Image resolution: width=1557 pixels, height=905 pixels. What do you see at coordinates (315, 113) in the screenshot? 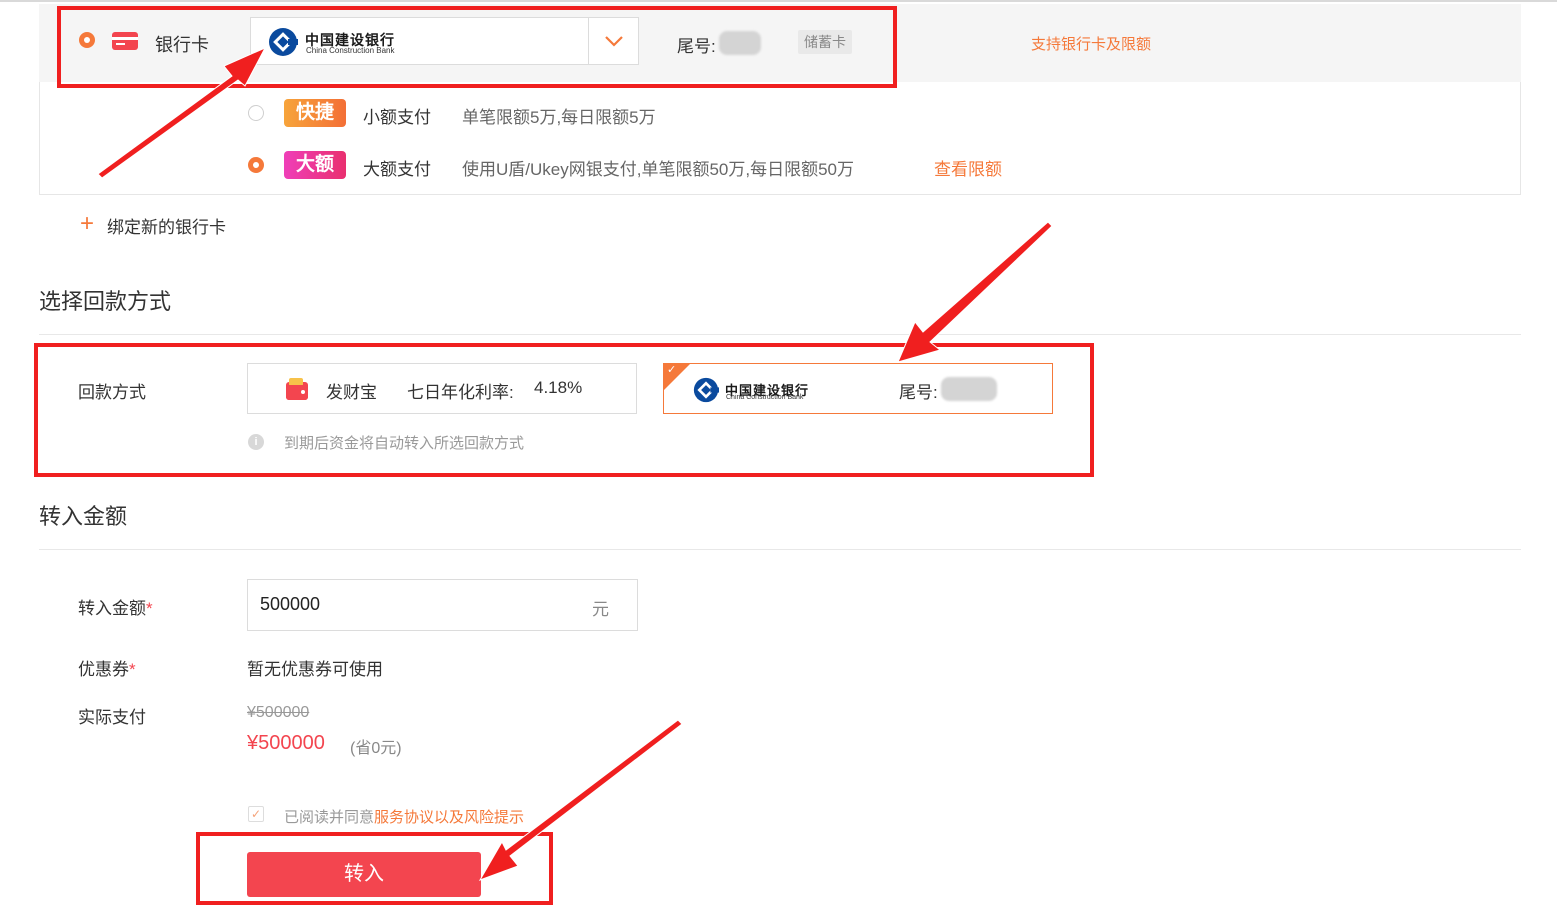
I see `quick-badge: 快捷` at bounding box center [315, 113].